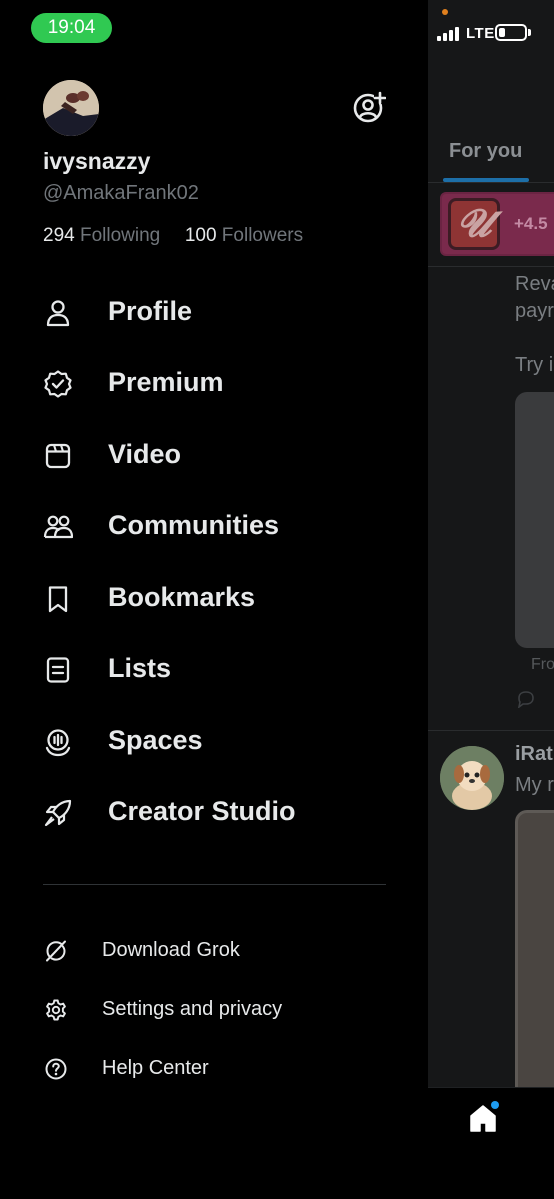 The height and width of the screenshot is (1199, 554). Describe the element at coordinates (121, 193) in the screenshot. I see `profile-handle: @AmakaFrank02` at that location.